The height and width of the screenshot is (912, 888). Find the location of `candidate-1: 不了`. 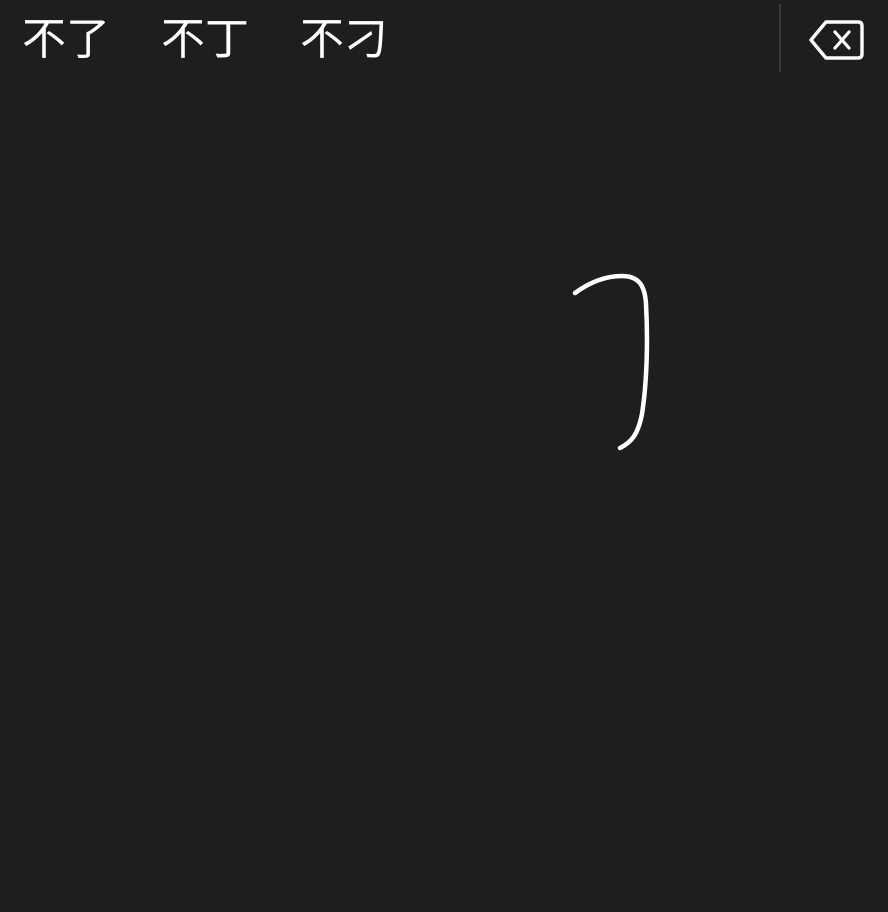

candidate-1: 不了 is located at coordinates (66, 40).